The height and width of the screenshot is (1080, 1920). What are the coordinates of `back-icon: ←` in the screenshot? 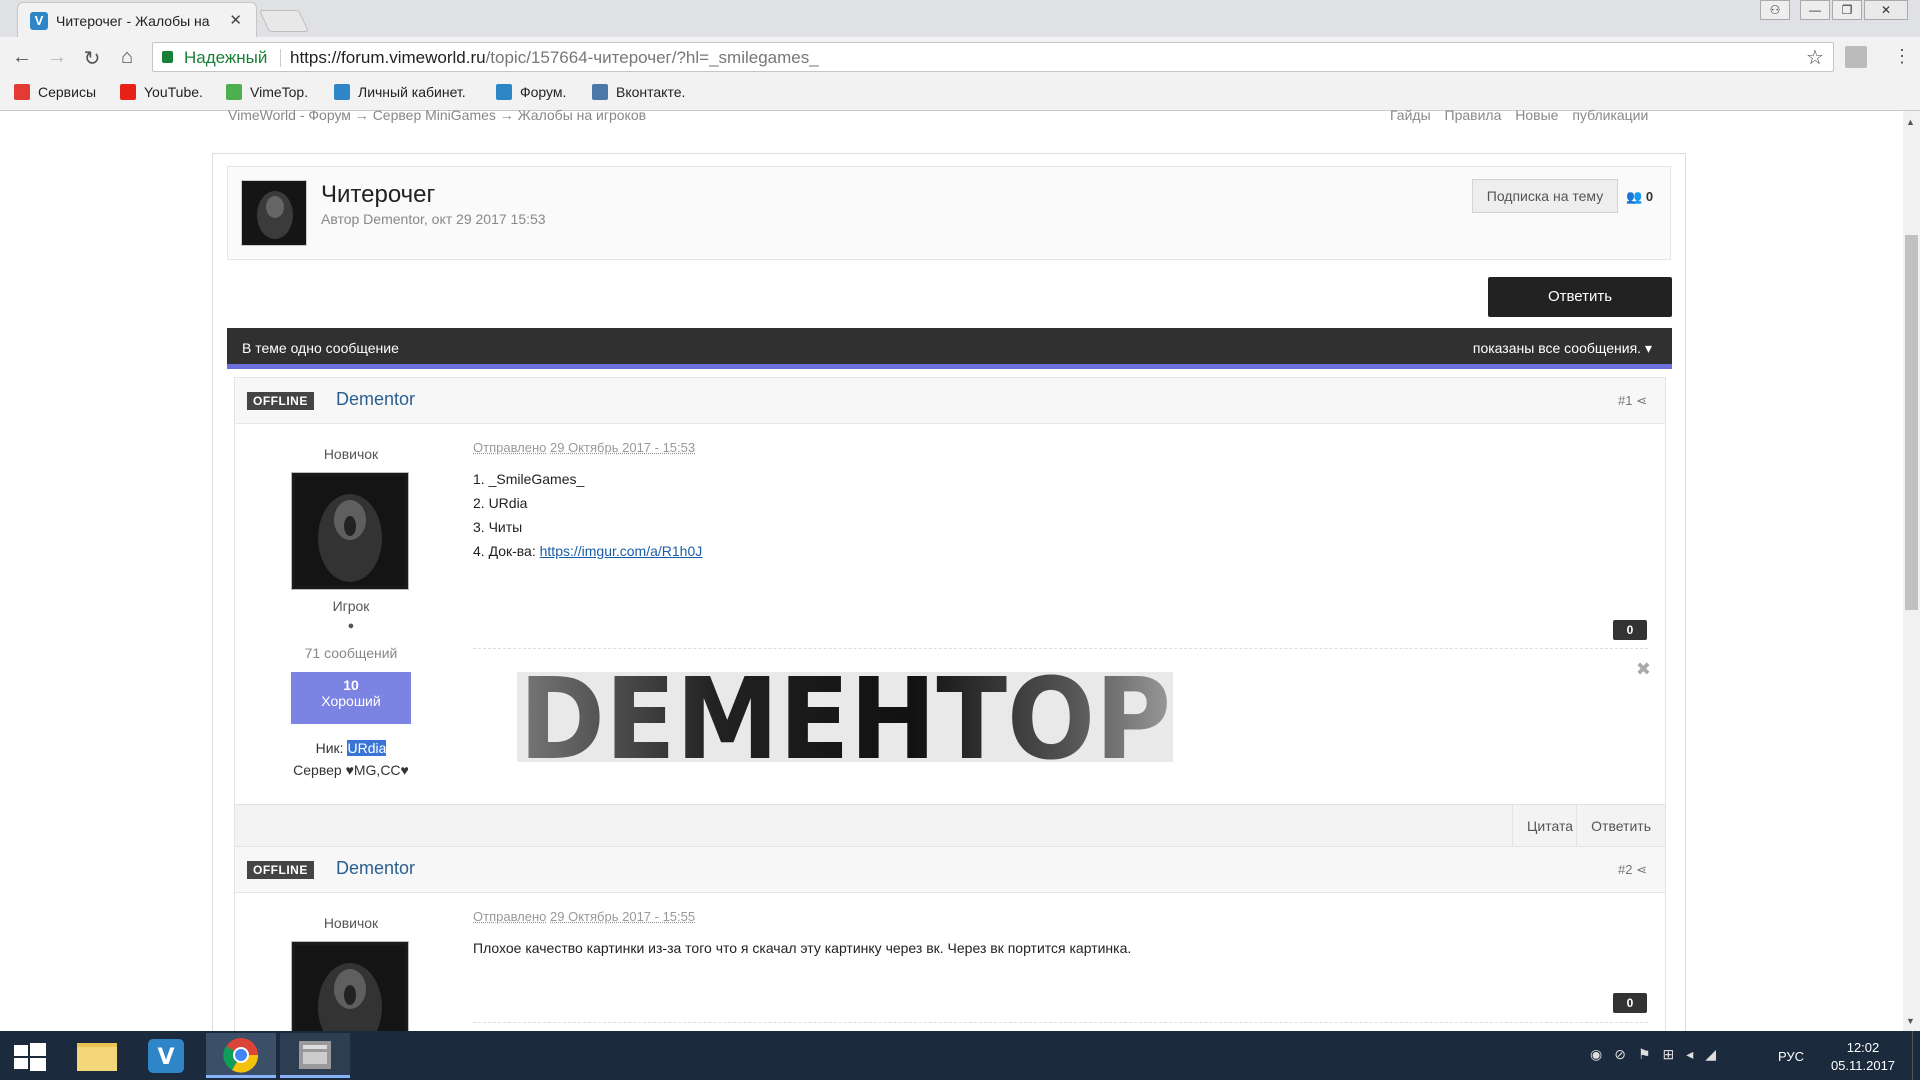 It's located at (22, 57).